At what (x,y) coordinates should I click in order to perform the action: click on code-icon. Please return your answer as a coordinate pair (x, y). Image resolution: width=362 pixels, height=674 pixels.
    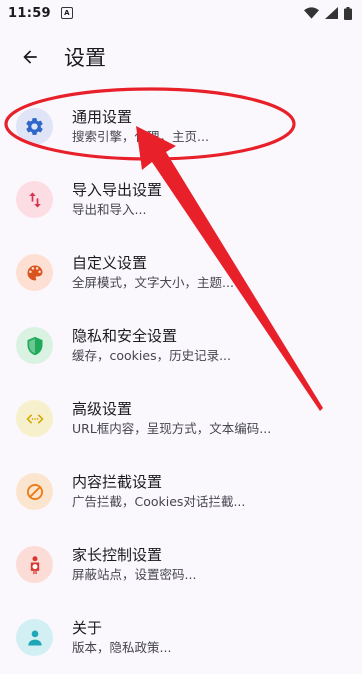
    Looking at the image, I should click on (34, 418).